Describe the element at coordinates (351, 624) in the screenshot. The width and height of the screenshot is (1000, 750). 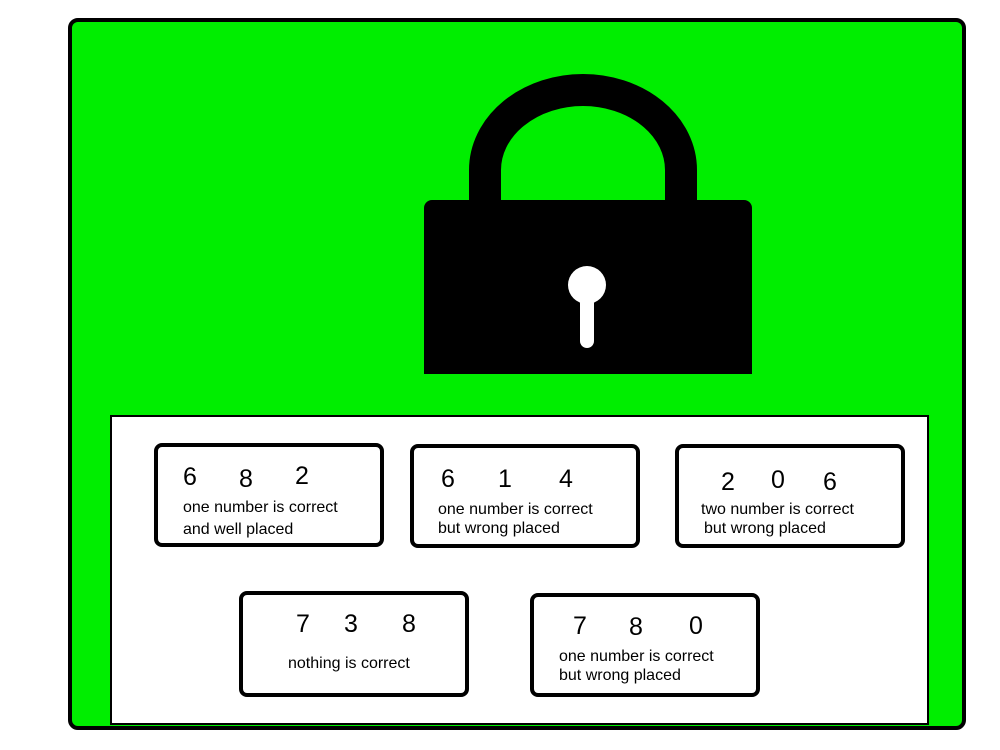
I see `clue-digit: 3` at that location.